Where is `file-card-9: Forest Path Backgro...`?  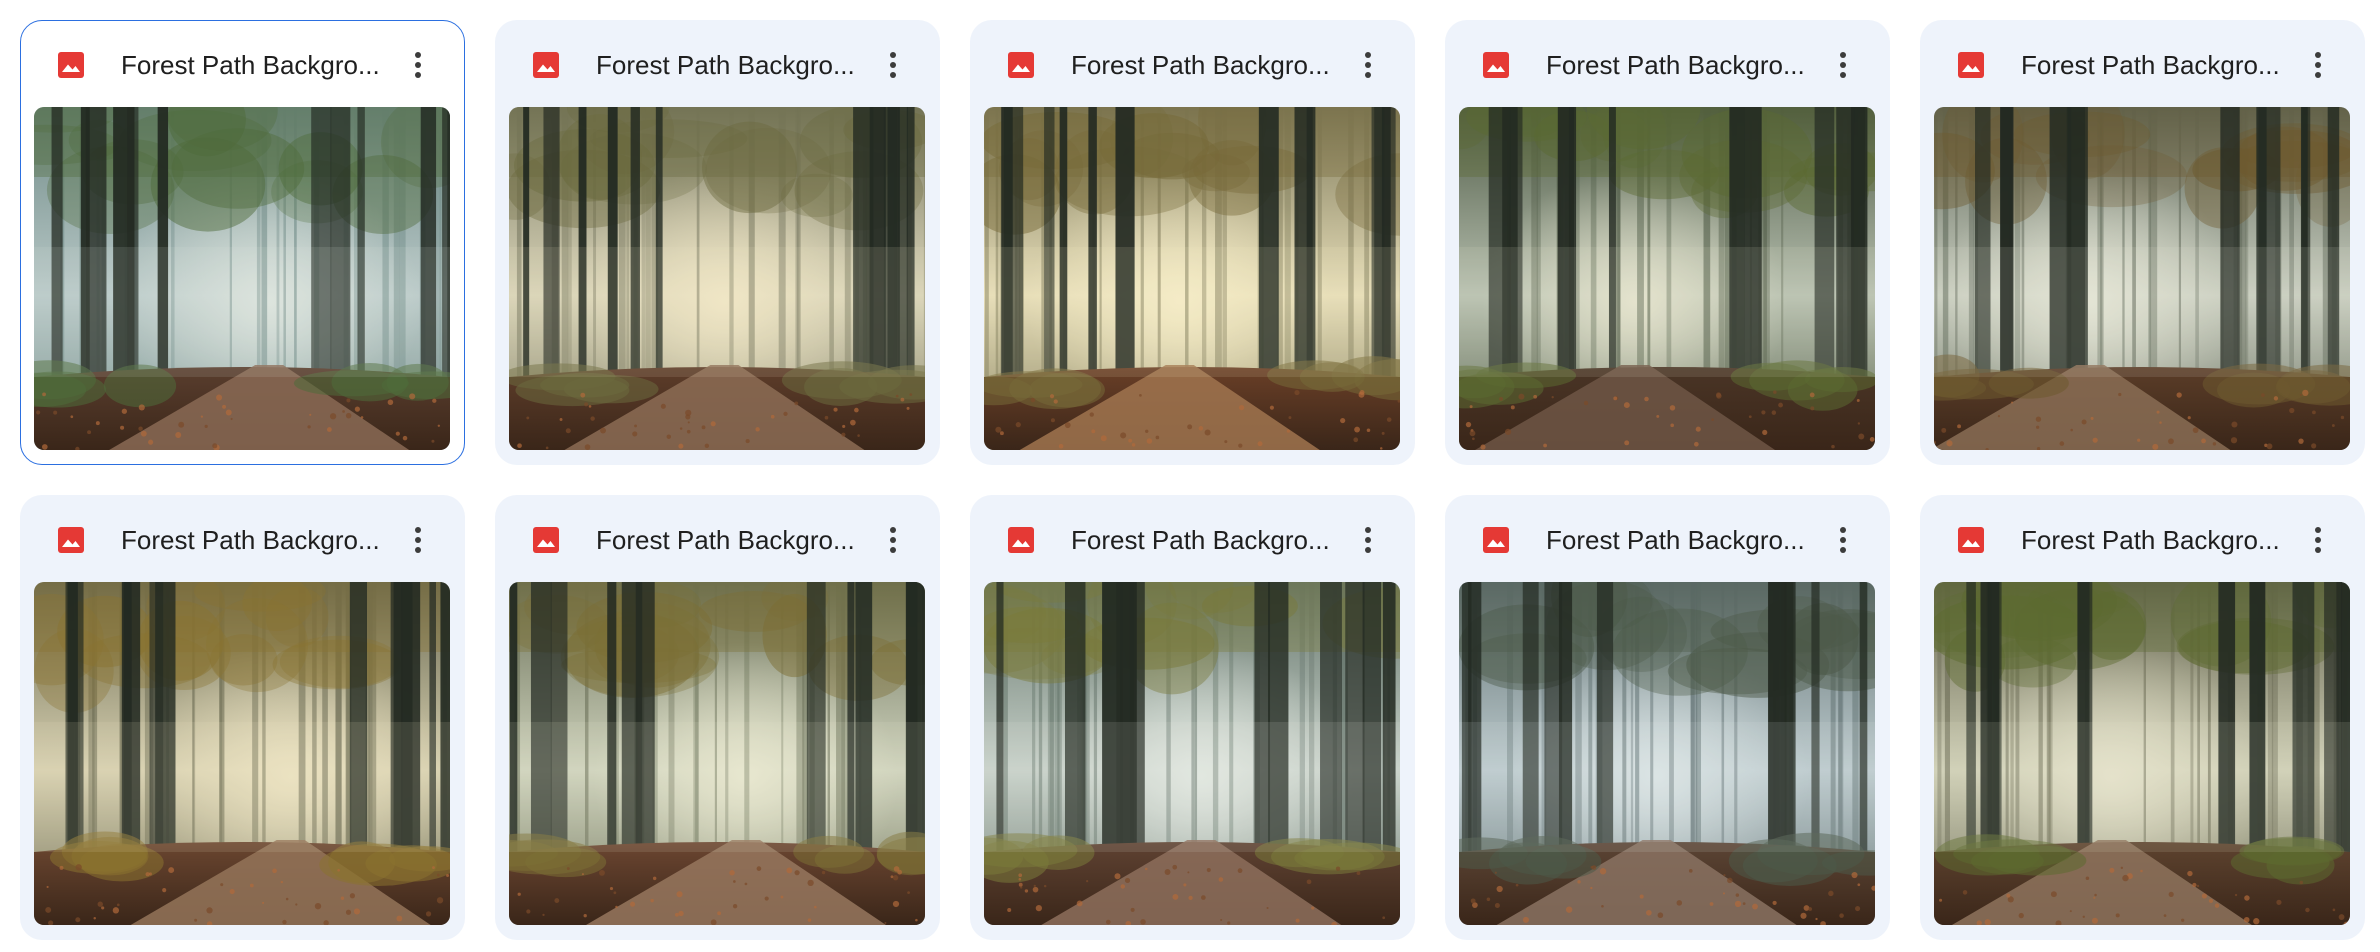
file-card-9: Forest Path Backgro... is located at coordinates (1667, 717).